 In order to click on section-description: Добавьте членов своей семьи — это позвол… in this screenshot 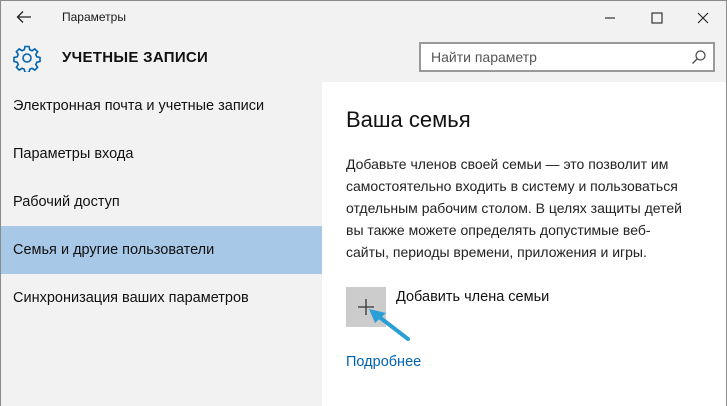, I will do `click(526, 208)`.